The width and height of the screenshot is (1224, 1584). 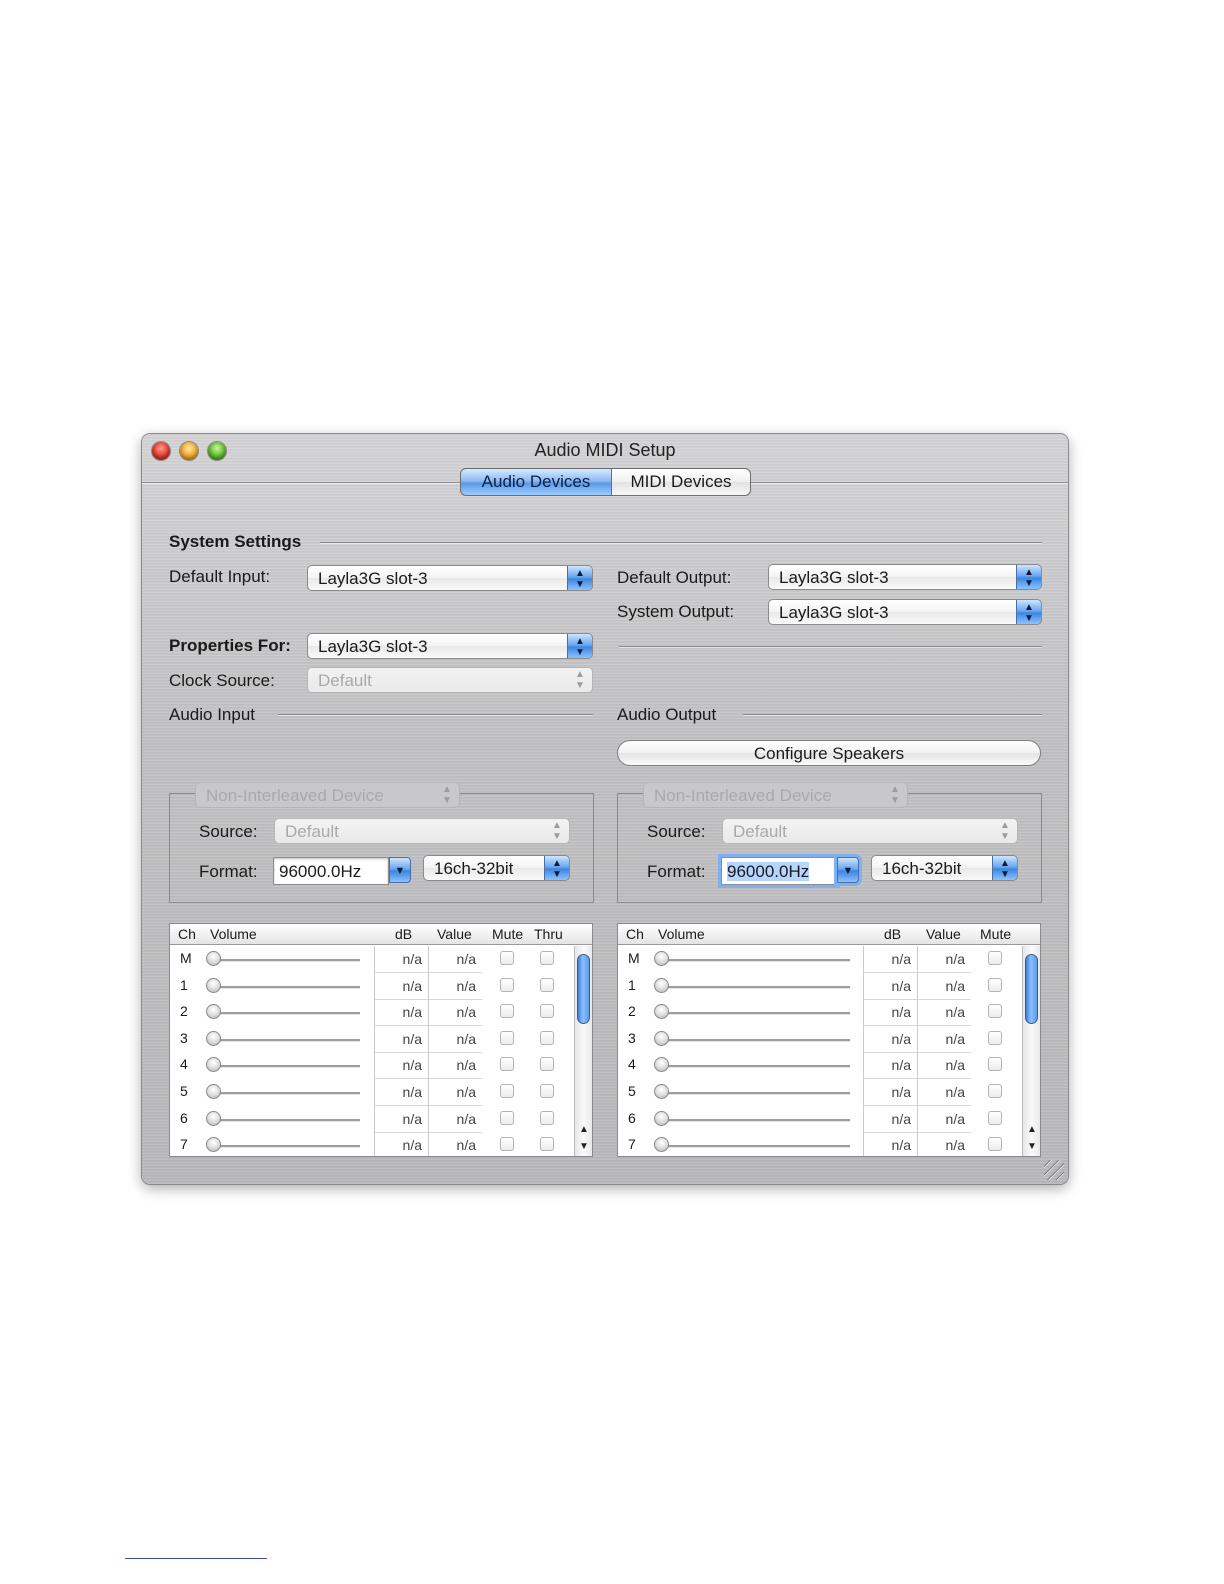 I want to click on system-settings-heading: System Settings, so click(x=235, y=541).